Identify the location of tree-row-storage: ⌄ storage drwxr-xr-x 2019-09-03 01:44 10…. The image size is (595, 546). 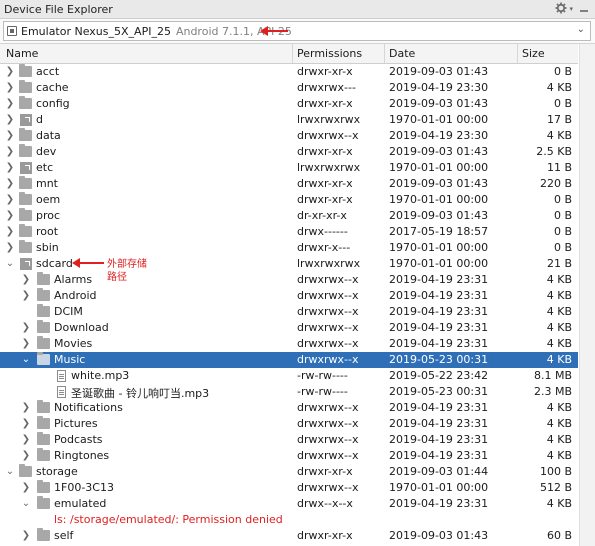
(289, 472).